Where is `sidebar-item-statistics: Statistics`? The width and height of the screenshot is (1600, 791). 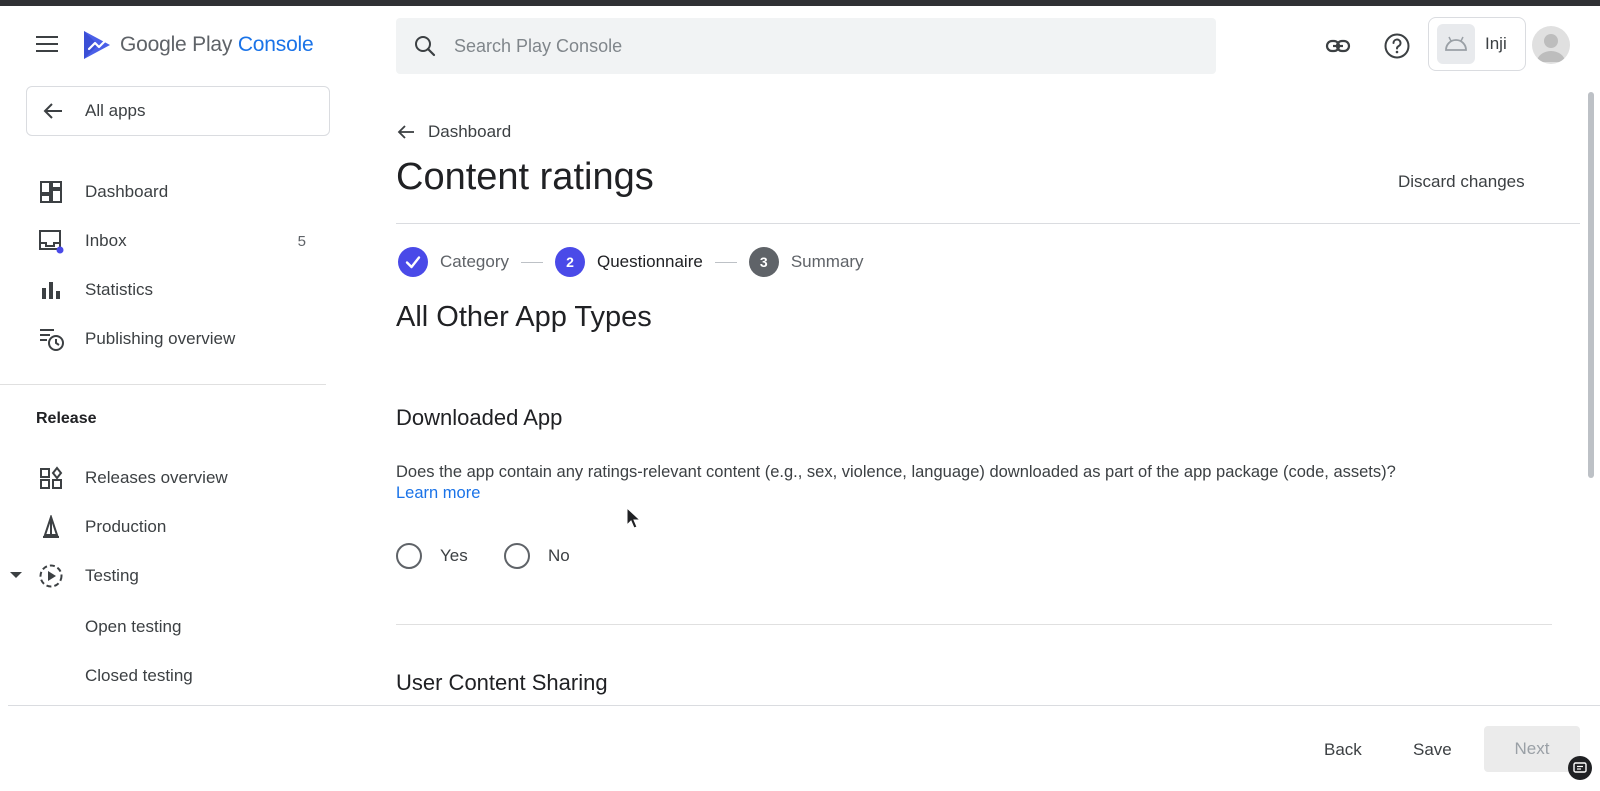
sidebar-item-statistics: Statistics is located at coordinates (163, 290).